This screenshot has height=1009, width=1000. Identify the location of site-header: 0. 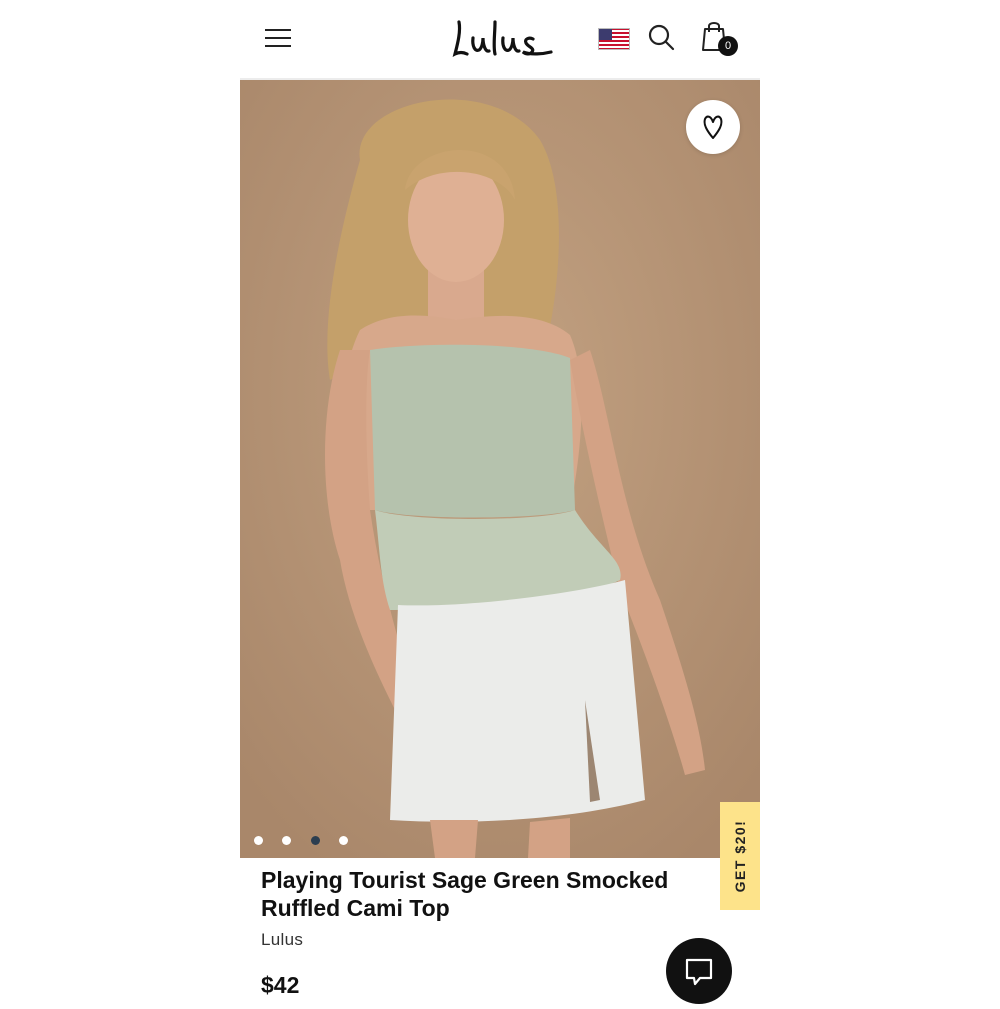
(500, 40).